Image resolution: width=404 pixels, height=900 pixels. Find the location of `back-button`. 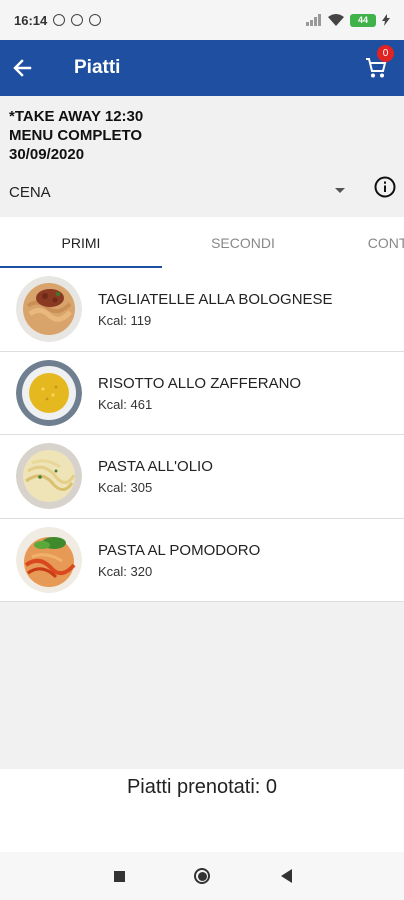

back-button is located at coordinates (22, 68).